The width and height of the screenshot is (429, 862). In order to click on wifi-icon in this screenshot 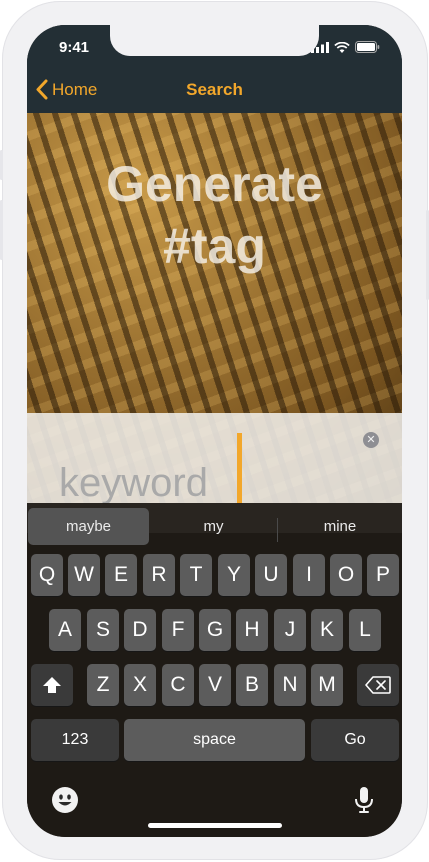, I will do `click(342, 47)`.